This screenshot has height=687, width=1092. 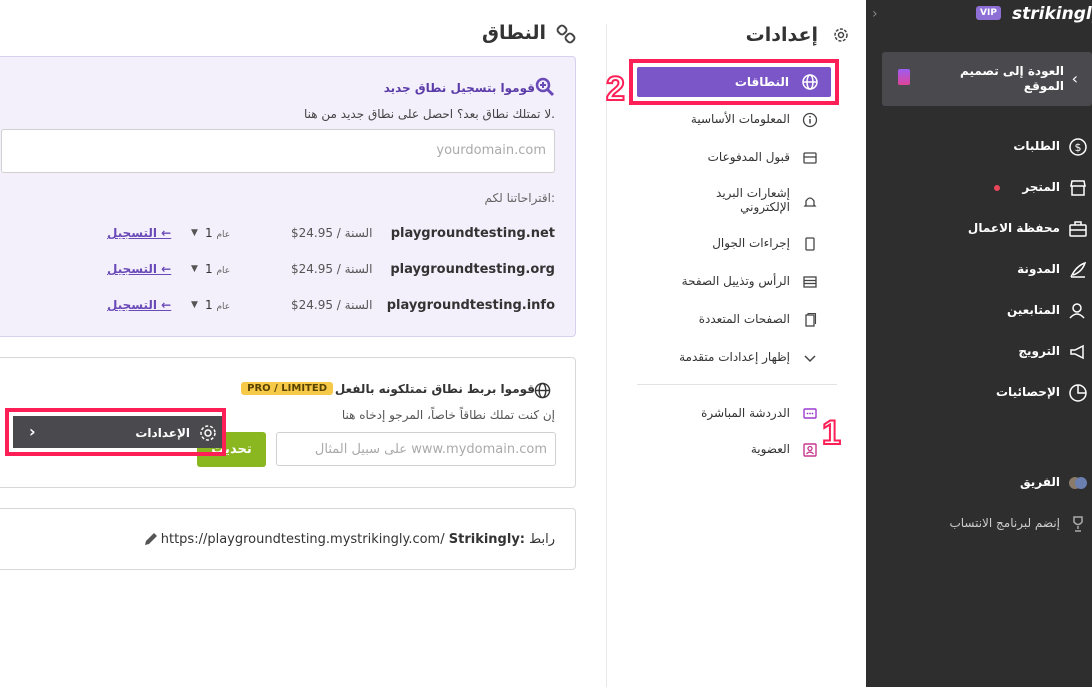 I want to click on brand: VIP strikingly, so click(x=1034, y=15).